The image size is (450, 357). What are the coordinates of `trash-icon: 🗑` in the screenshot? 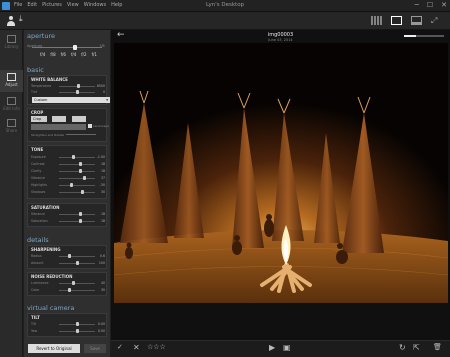 It's located at (437, 347).